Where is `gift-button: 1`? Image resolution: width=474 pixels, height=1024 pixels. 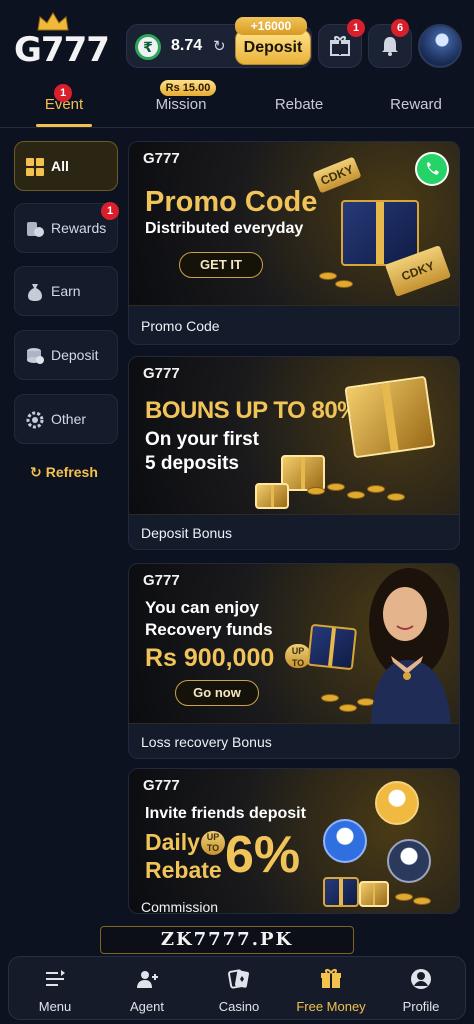
gift-button: 1 is located at coordinates (341, 43).